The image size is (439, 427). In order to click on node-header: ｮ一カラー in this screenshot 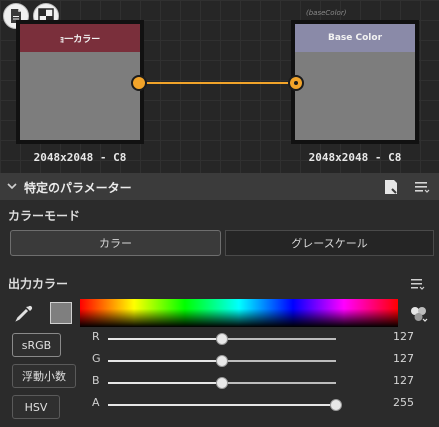, I will do `click(80, 38)`.